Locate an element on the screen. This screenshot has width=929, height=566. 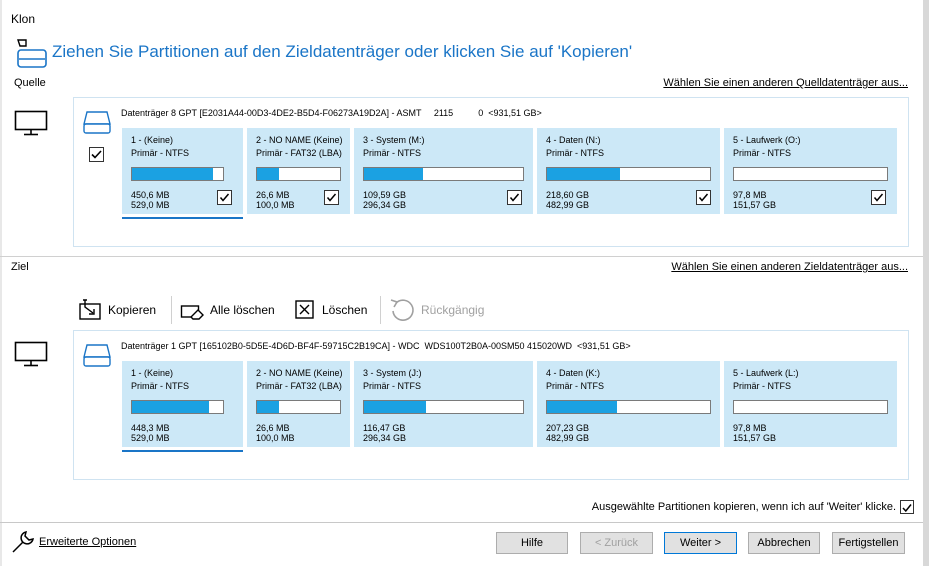
clear-all-button: Alle löschen is located at coordinates (227, 310).